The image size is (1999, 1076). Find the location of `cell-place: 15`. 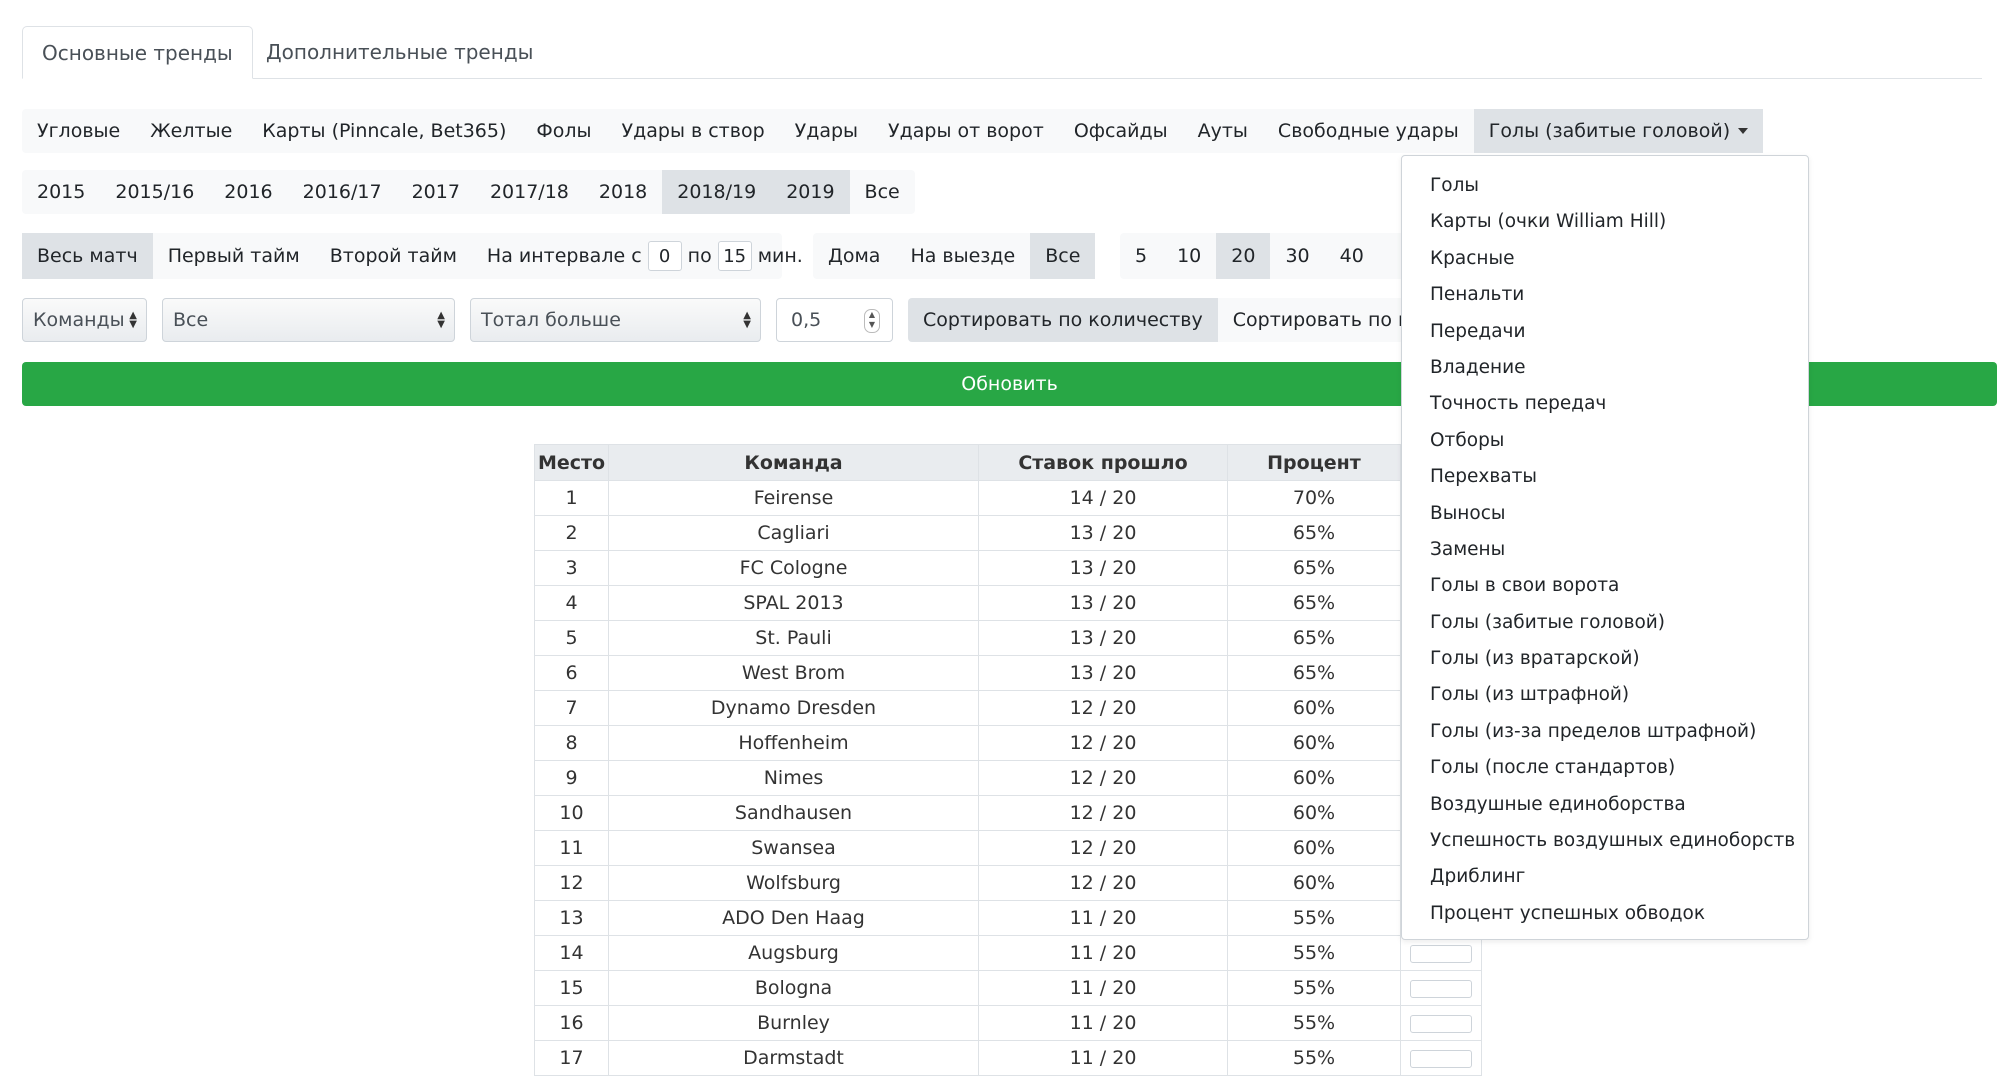

cell-place: 15 is located at coordinates (571, 988).